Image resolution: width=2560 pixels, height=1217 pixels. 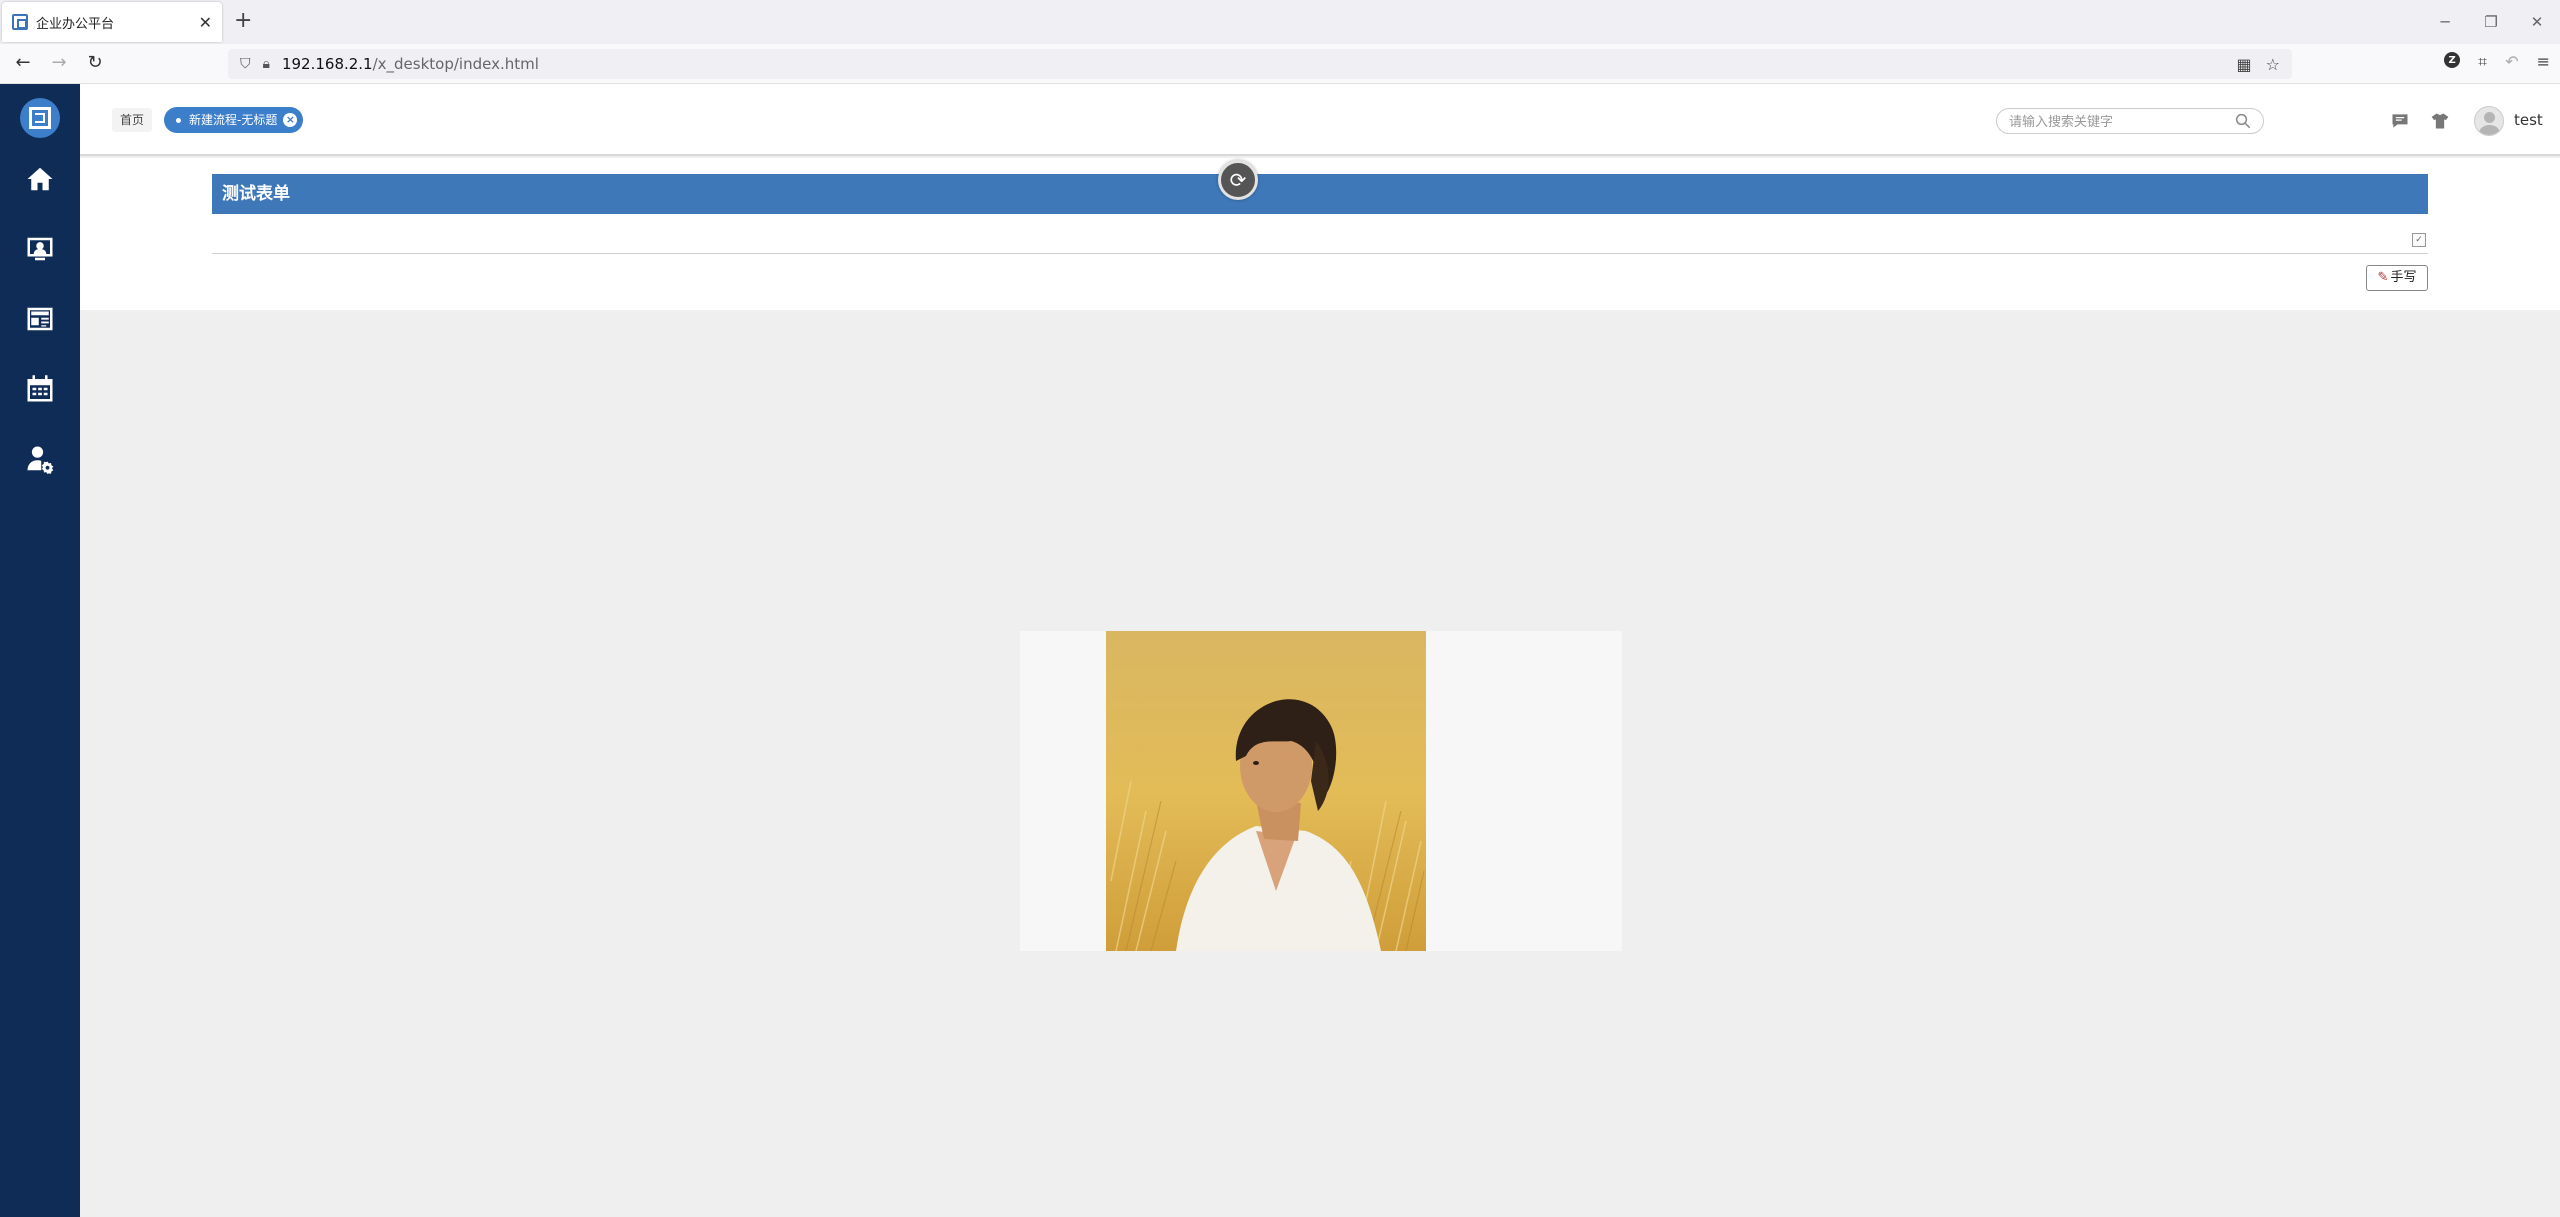 I want to click on browser-tab: 企业办公平台 ✕, so click(x=112, y=22).